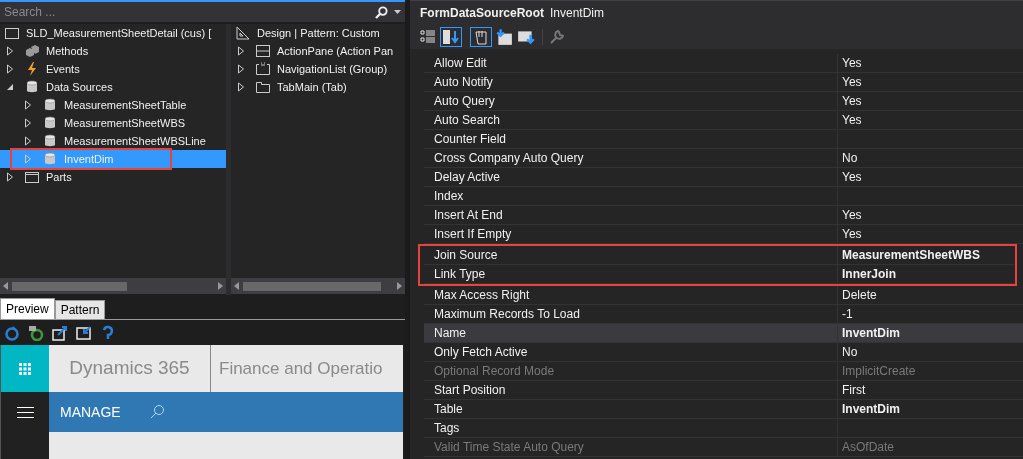  I want to click on property-value: ImplicitCreate, so click(878, 371).